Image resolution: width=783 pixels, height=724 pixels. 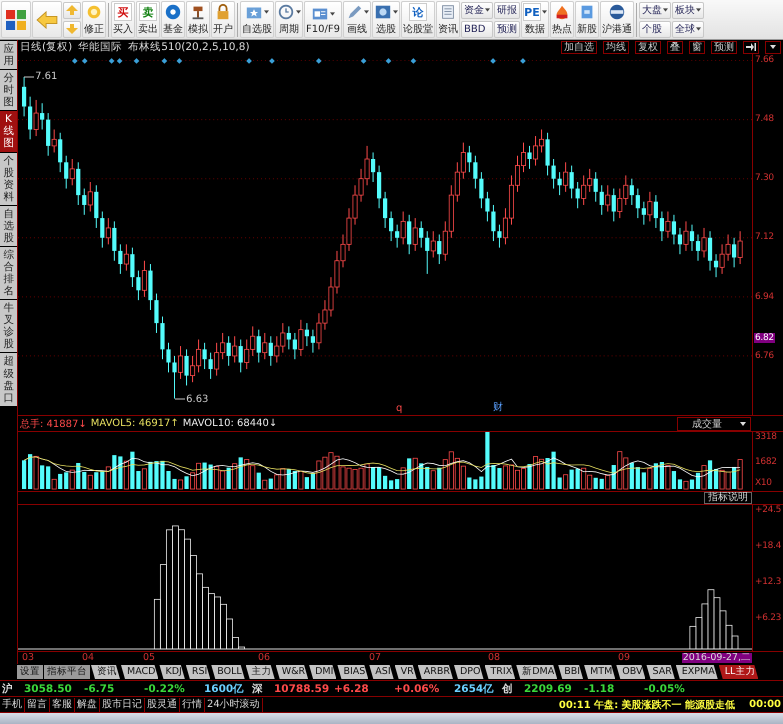 I want to click on indicator-tab: DMI, so click(x=322, y=672).